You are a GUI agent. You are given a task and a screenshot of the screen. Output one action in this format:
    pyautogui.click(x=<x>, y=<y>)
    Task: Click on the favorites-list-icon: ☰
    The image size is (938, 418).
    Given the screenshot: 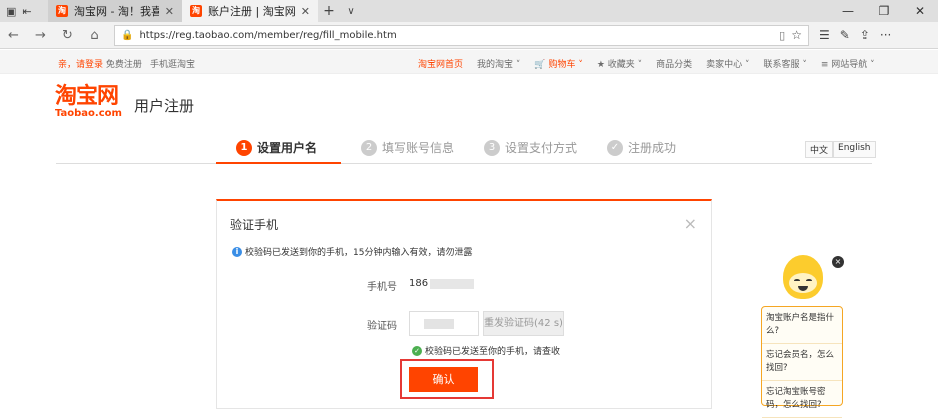 What is the action you would take?
    pyautogui.click(x=824, y=35)
    